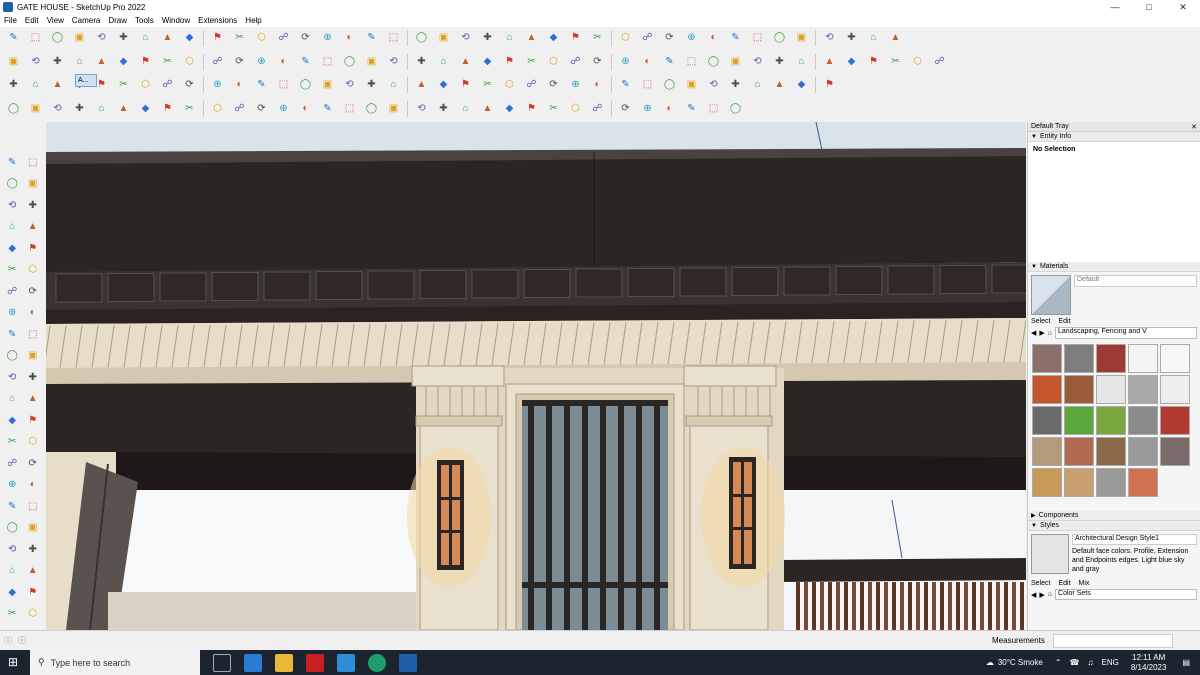 This screenshot has width=1200, height=675. What do you see at coordinates (1040, 321) in the screenshot?
I see `materials-tab-select: Select` at bounding box center [1040, 321].